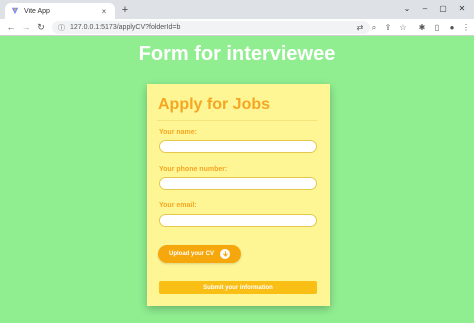  I want to click on puzzle-icon: ✱, so click(422, 27).